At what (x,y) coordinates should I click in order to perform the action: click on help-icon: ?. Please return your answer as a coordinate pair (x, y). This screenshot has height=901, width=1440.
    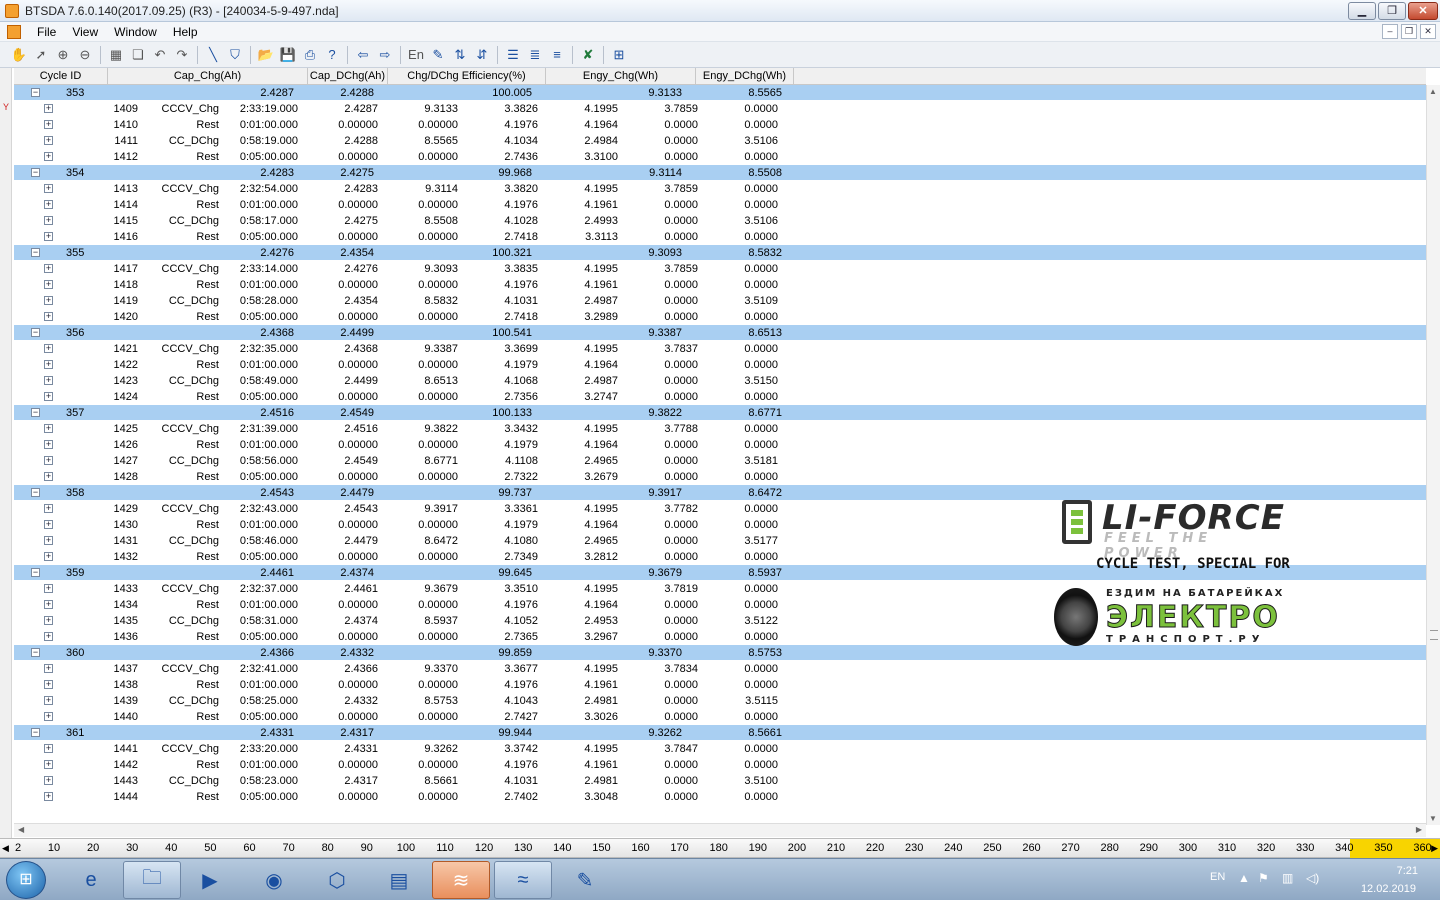
    Looking at the image, I should click on (332, 55).